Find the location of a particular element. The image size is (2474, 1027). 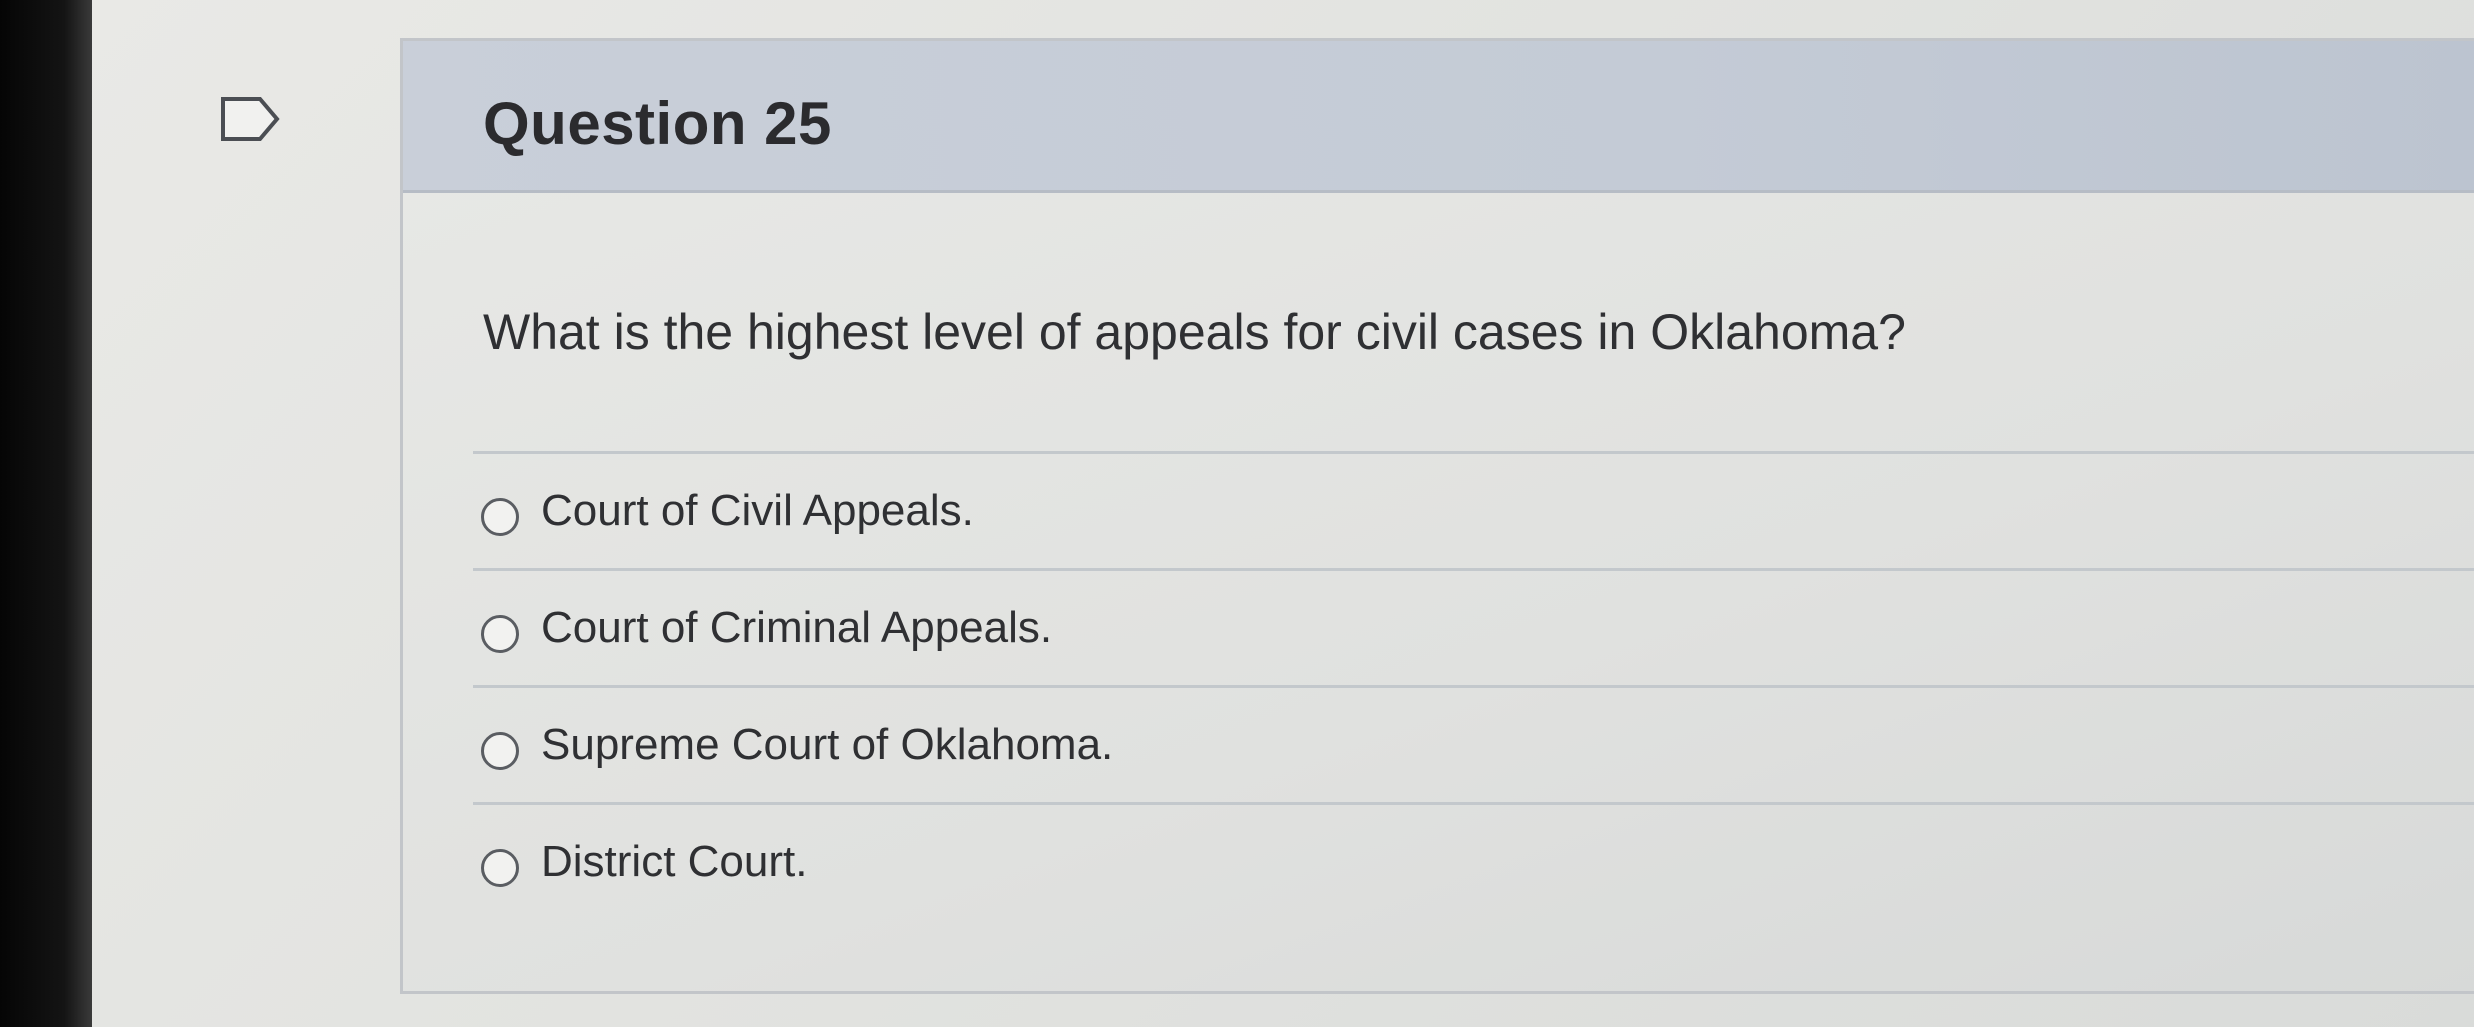

answer-label: Supreme Court of Oklahoma. is located at coordinates (827, 744).